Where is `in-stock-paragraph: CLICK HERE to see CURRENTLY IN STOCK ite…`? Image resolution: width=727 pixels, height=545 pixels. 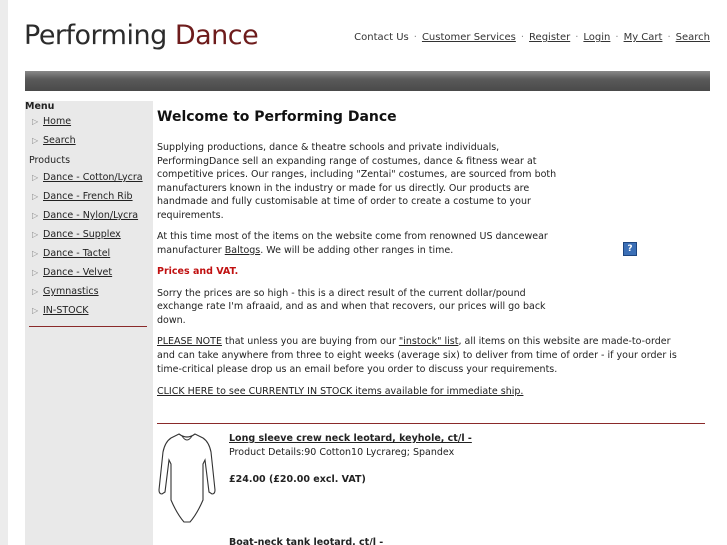 in-stock-paragraph: CLICK HERE to see CURRENTLY IN STOCK ite… is located at coordinates (340, 391).